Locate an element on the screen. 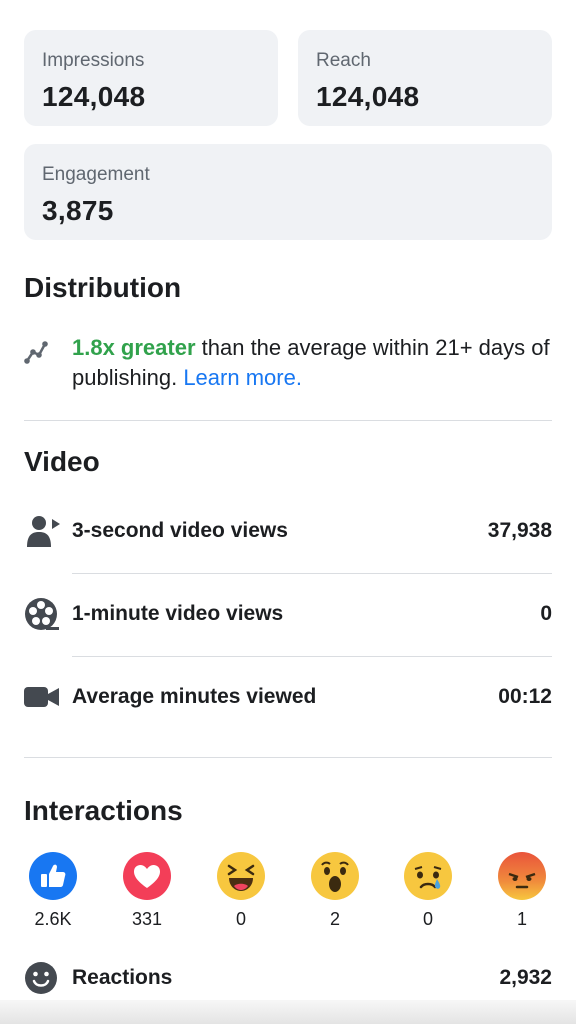 The width and height of the screenshot is (576, 1024). engagement-label: Engagement is located at coordinates (96, 174).